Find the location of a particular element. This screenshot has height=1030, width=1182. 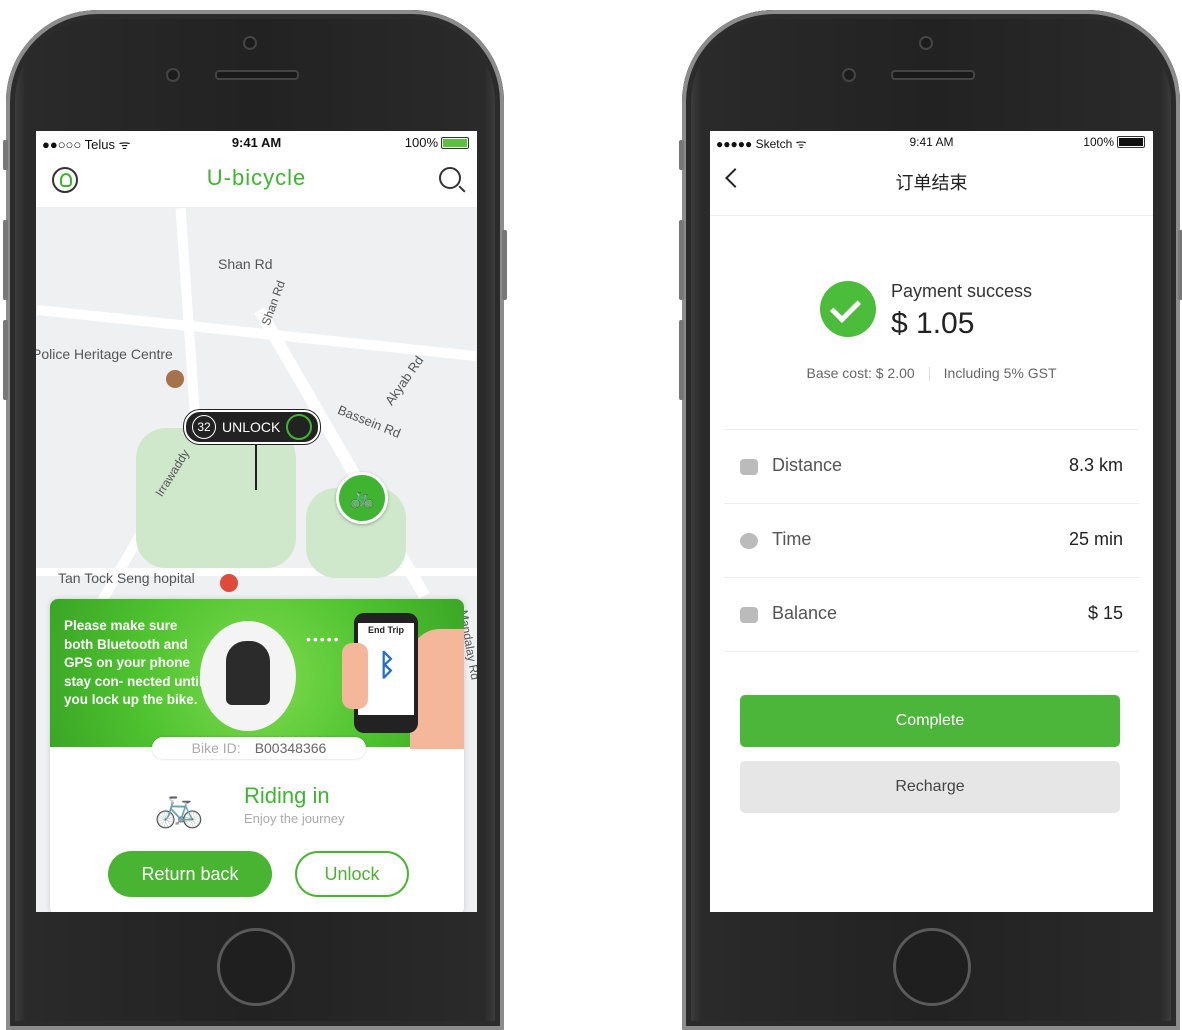

bike-location-icon: 🚲 is located at coordinates (362, 498).